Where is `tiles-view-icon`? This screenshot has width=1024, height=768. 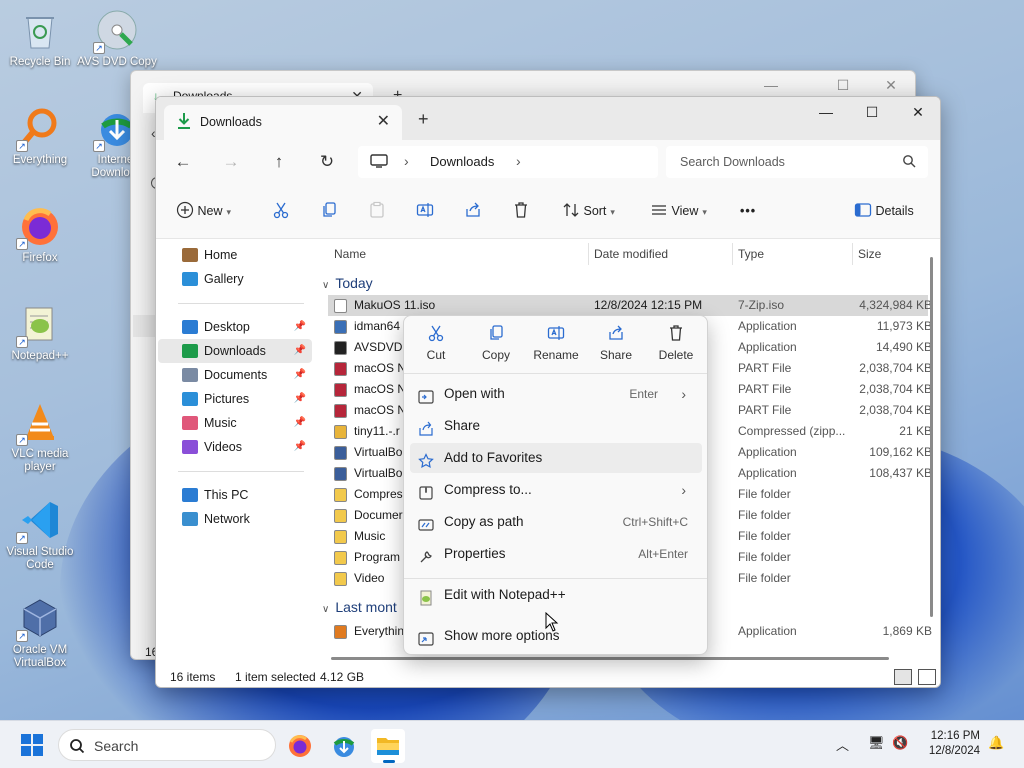
tiles-view-icon is located at coordinates (927, 677).